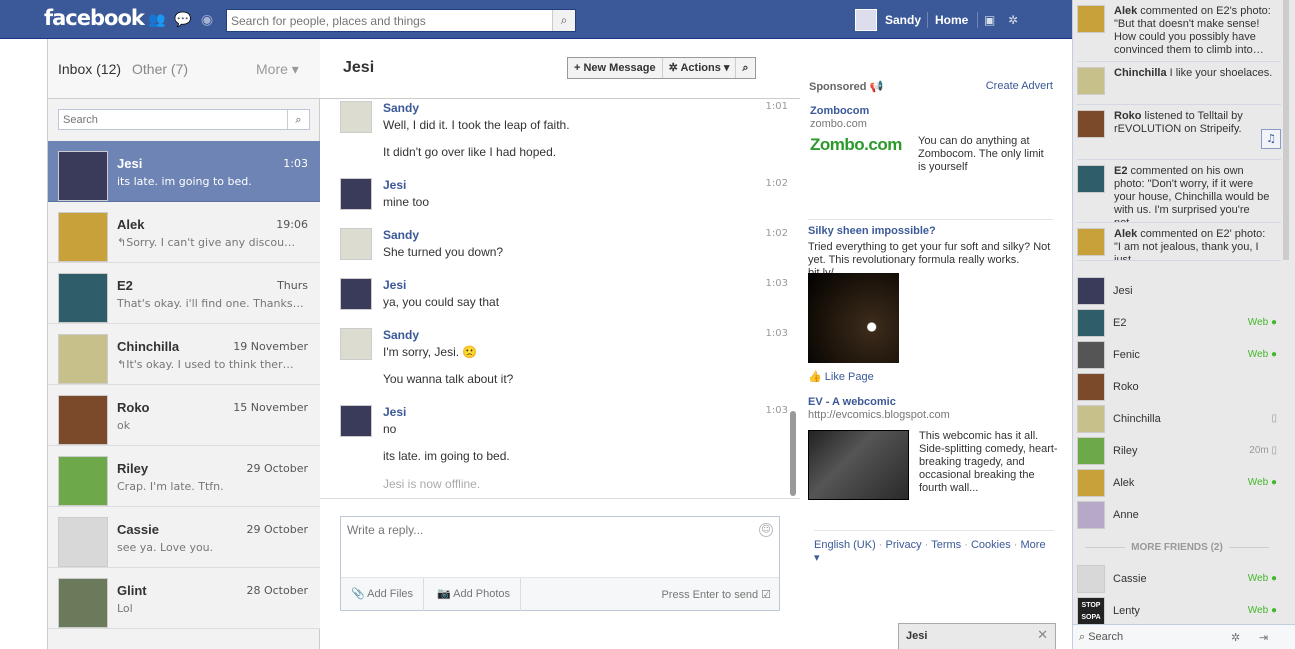  Describe the element at coordinates (443, 252) in the screenshot. I see `message-text: She turned you down?` at that location.